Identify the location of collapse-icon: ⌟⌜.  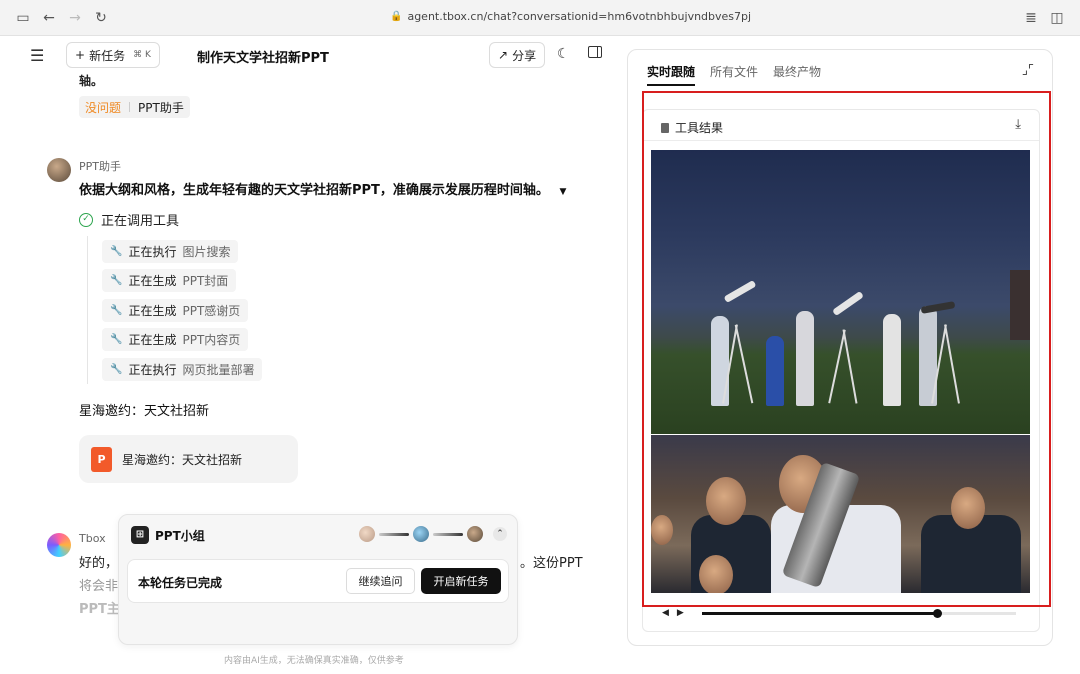
(1028, 70).